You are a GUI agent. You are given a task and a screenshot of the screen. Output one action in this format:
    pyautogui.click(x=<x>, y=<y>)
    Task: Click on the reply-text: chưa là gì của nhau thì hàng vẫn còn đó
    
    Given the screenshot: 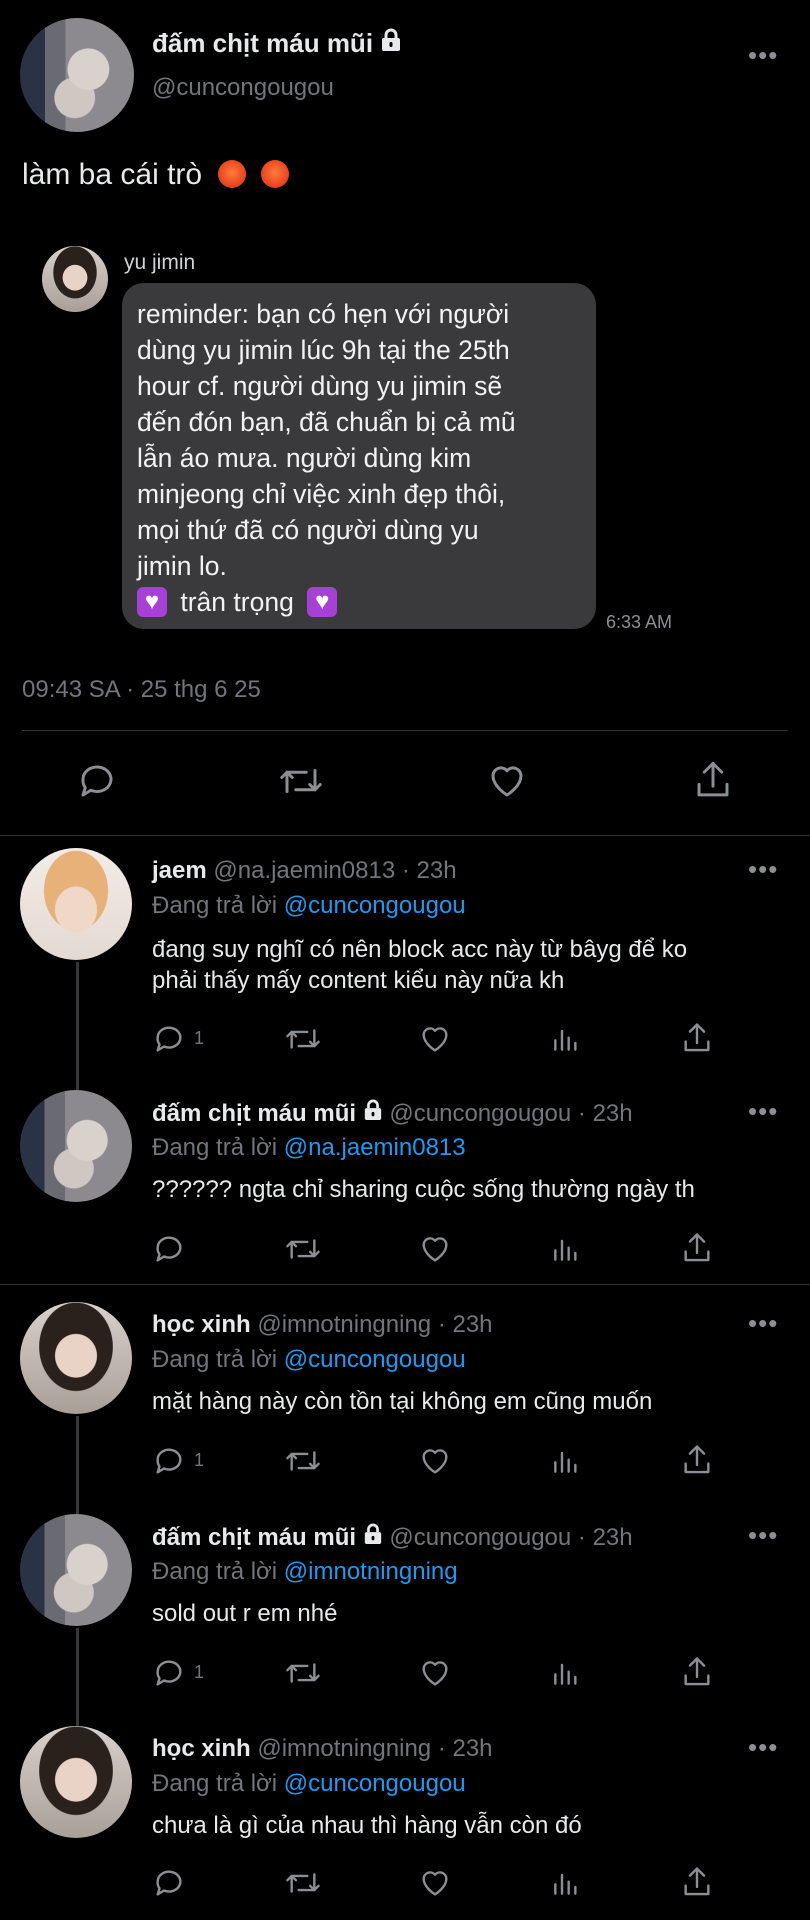 What is the action you would take?
    pyautogui.click(x=472, y=1825)
    